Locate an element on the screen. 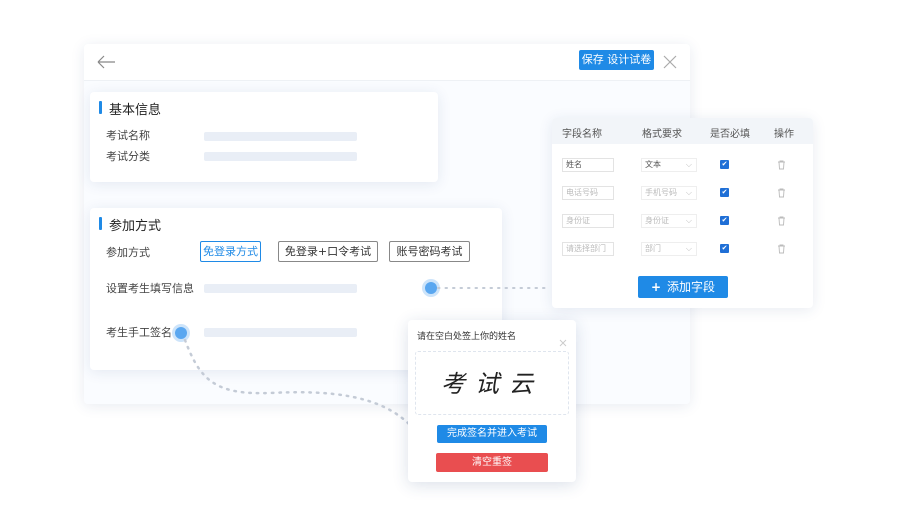 The height and width of the screenshot is (520, 900). signature-text: 考试云 is located at coordinates (492, 384).